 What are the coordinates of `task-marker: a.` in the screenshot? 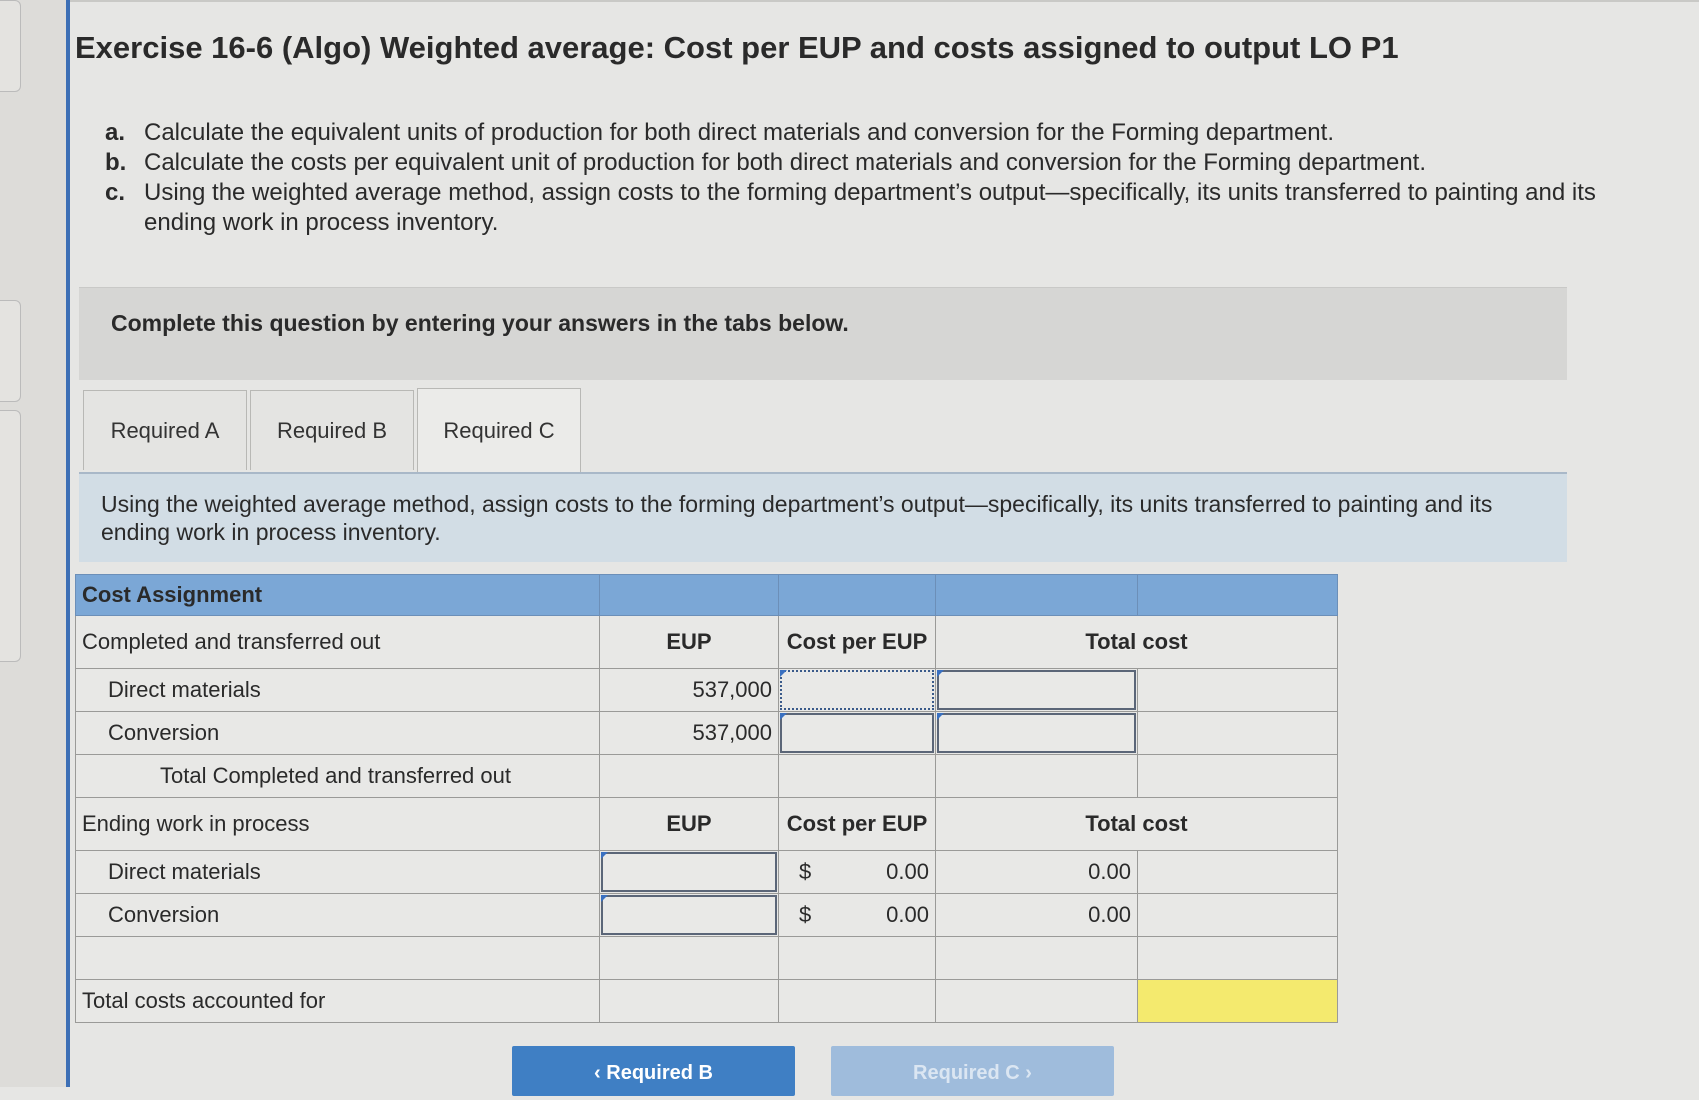 It's located at (115, 132).